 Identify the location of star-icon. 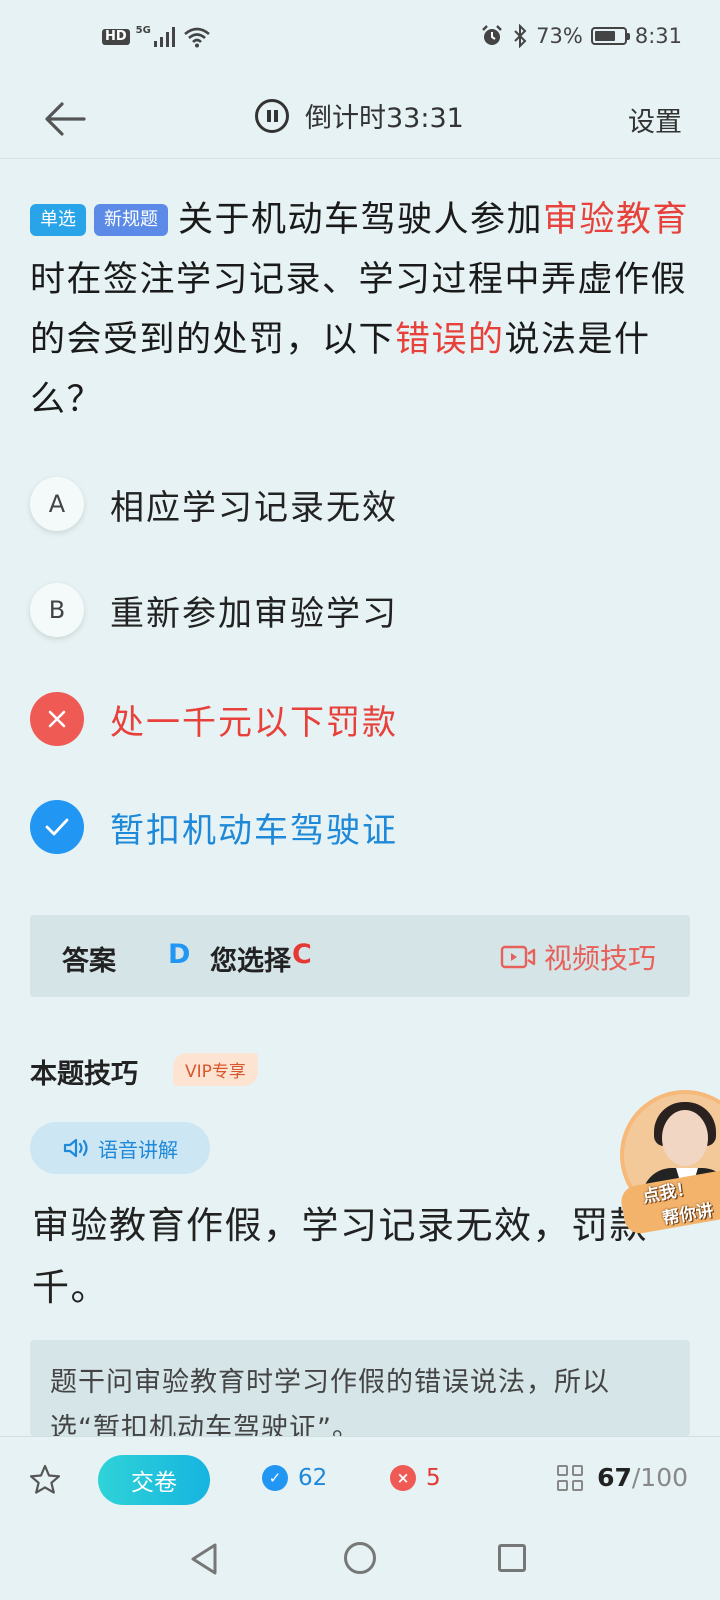
(45, 1479).